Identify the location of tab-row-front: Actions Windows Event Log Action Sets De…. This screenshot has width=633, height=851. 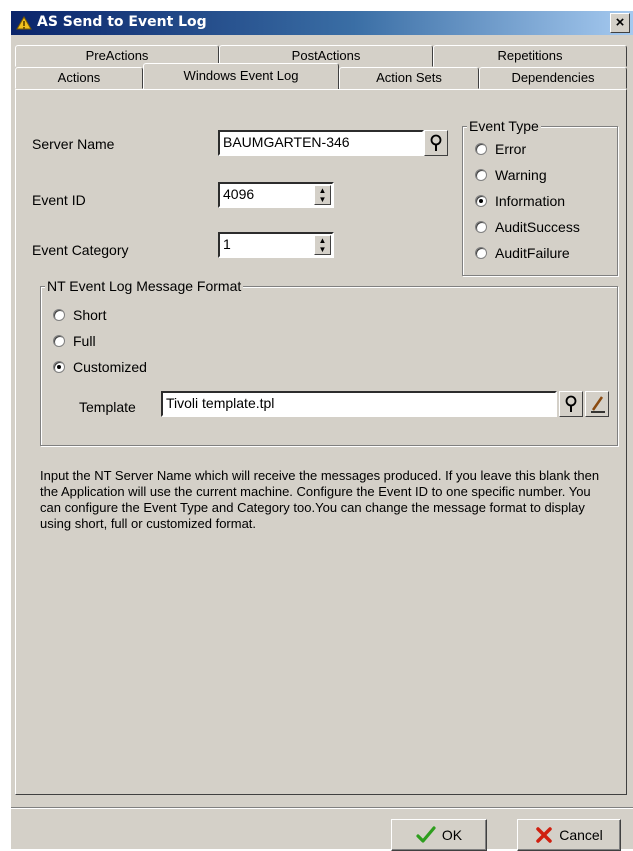
(321, 76).